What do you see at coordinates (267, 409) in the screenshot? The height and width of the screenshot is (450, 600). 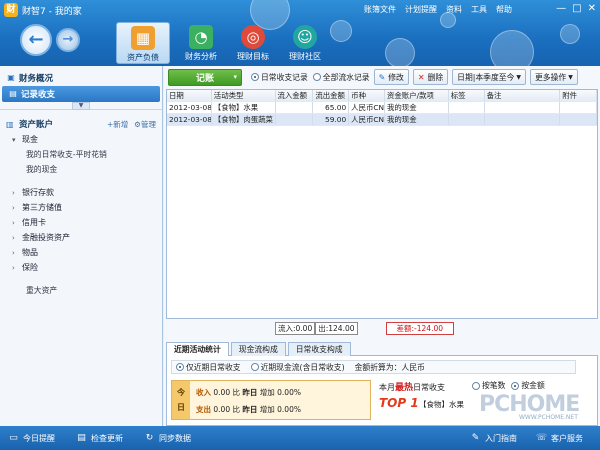 I see `increase-label: 增加` at bounding box center [267, 409].